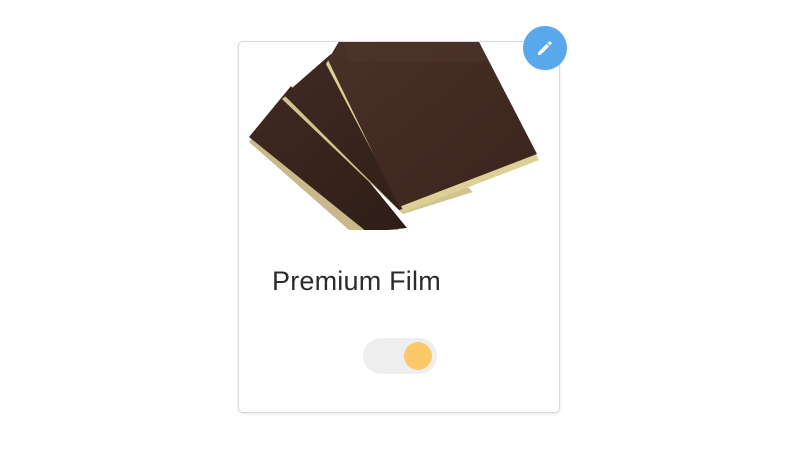 The image size is (800, 450). What do you see at coordinates (418, 356) in the screenshot?
I see `toggle-knob` at bounding box center [418, 356].